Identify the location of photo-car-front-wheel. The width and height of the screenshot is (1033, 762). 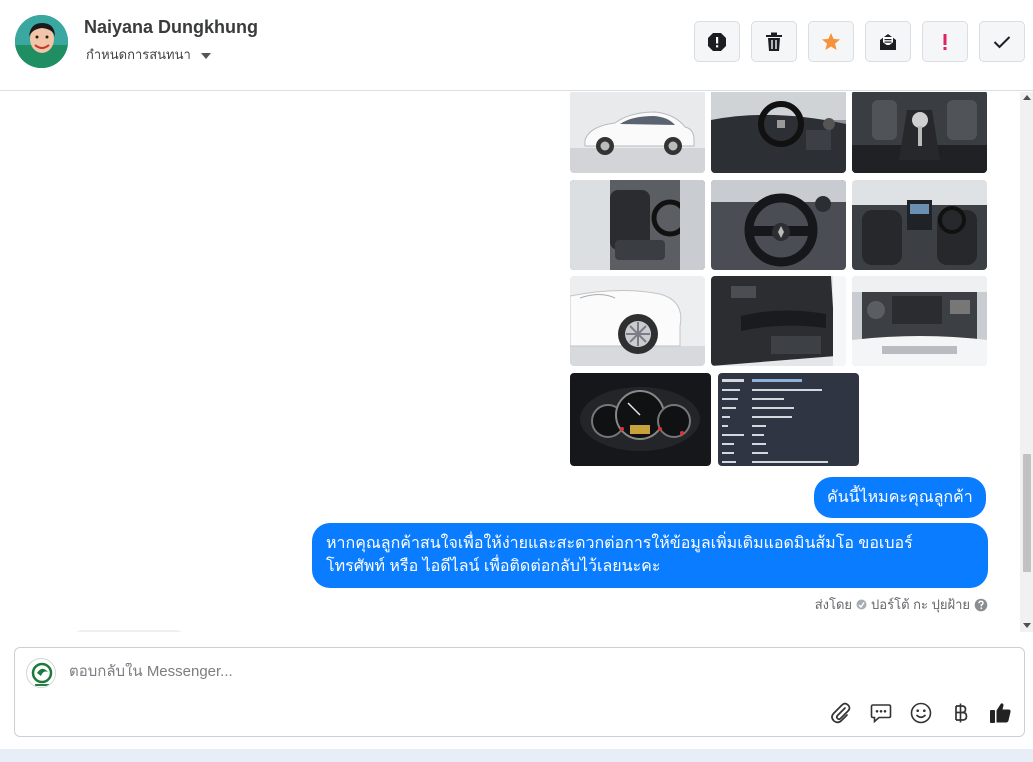
(637, 321).